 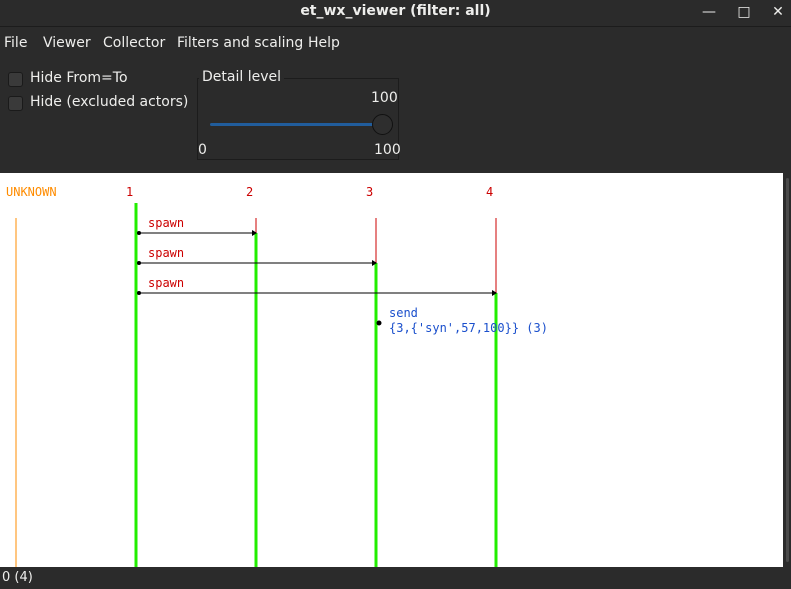 What do you see at coordinates (395, 11) in the screenshot?
I see `window-title: et_wx_viewer (filter: all)` at bounding box center [395, 11].